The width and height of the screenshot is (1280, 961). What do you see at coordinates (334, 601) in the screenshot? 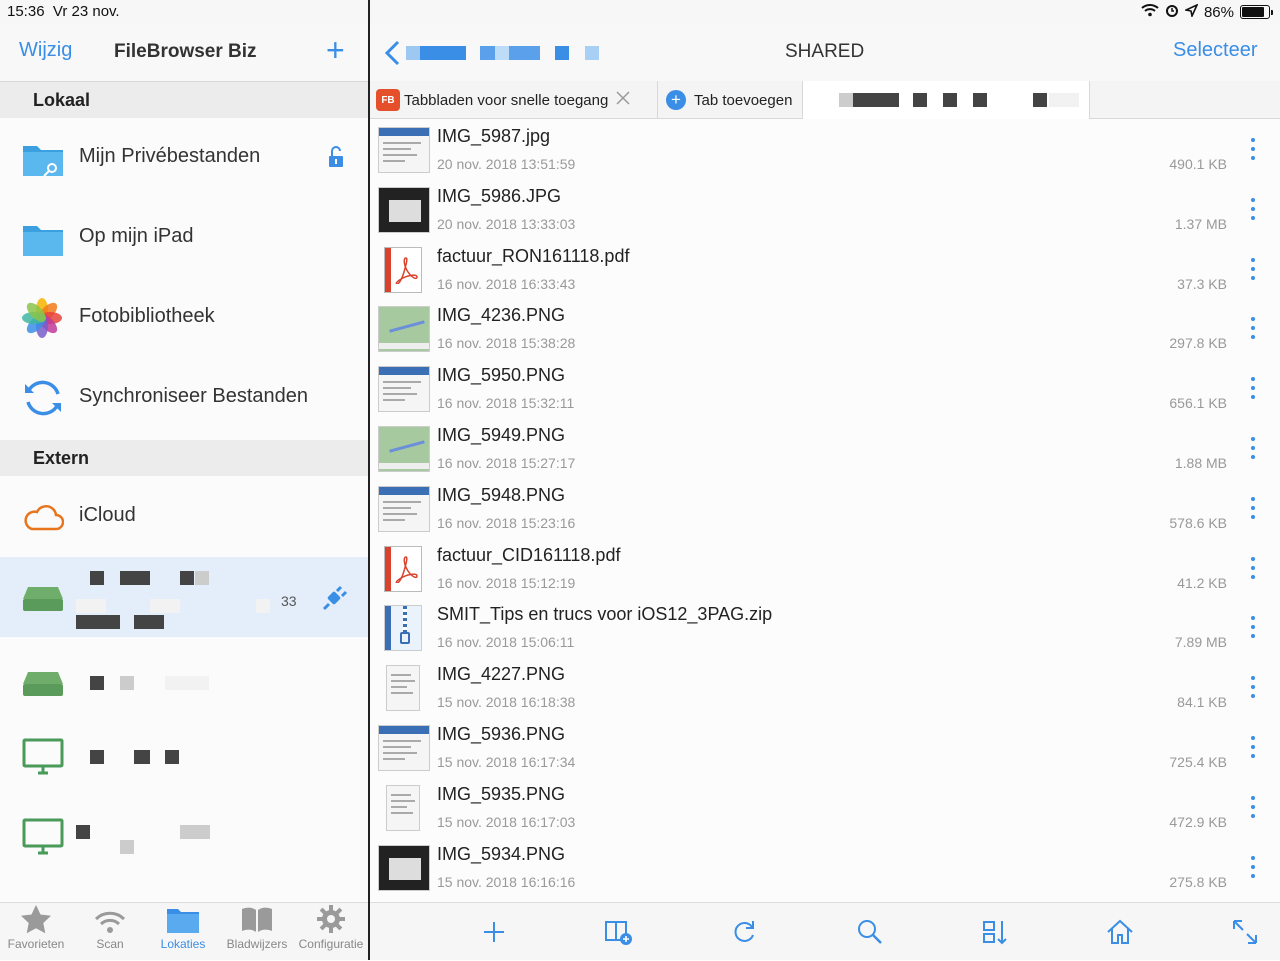
I see `connected-plug-icon` at bounding box center [334, 601].